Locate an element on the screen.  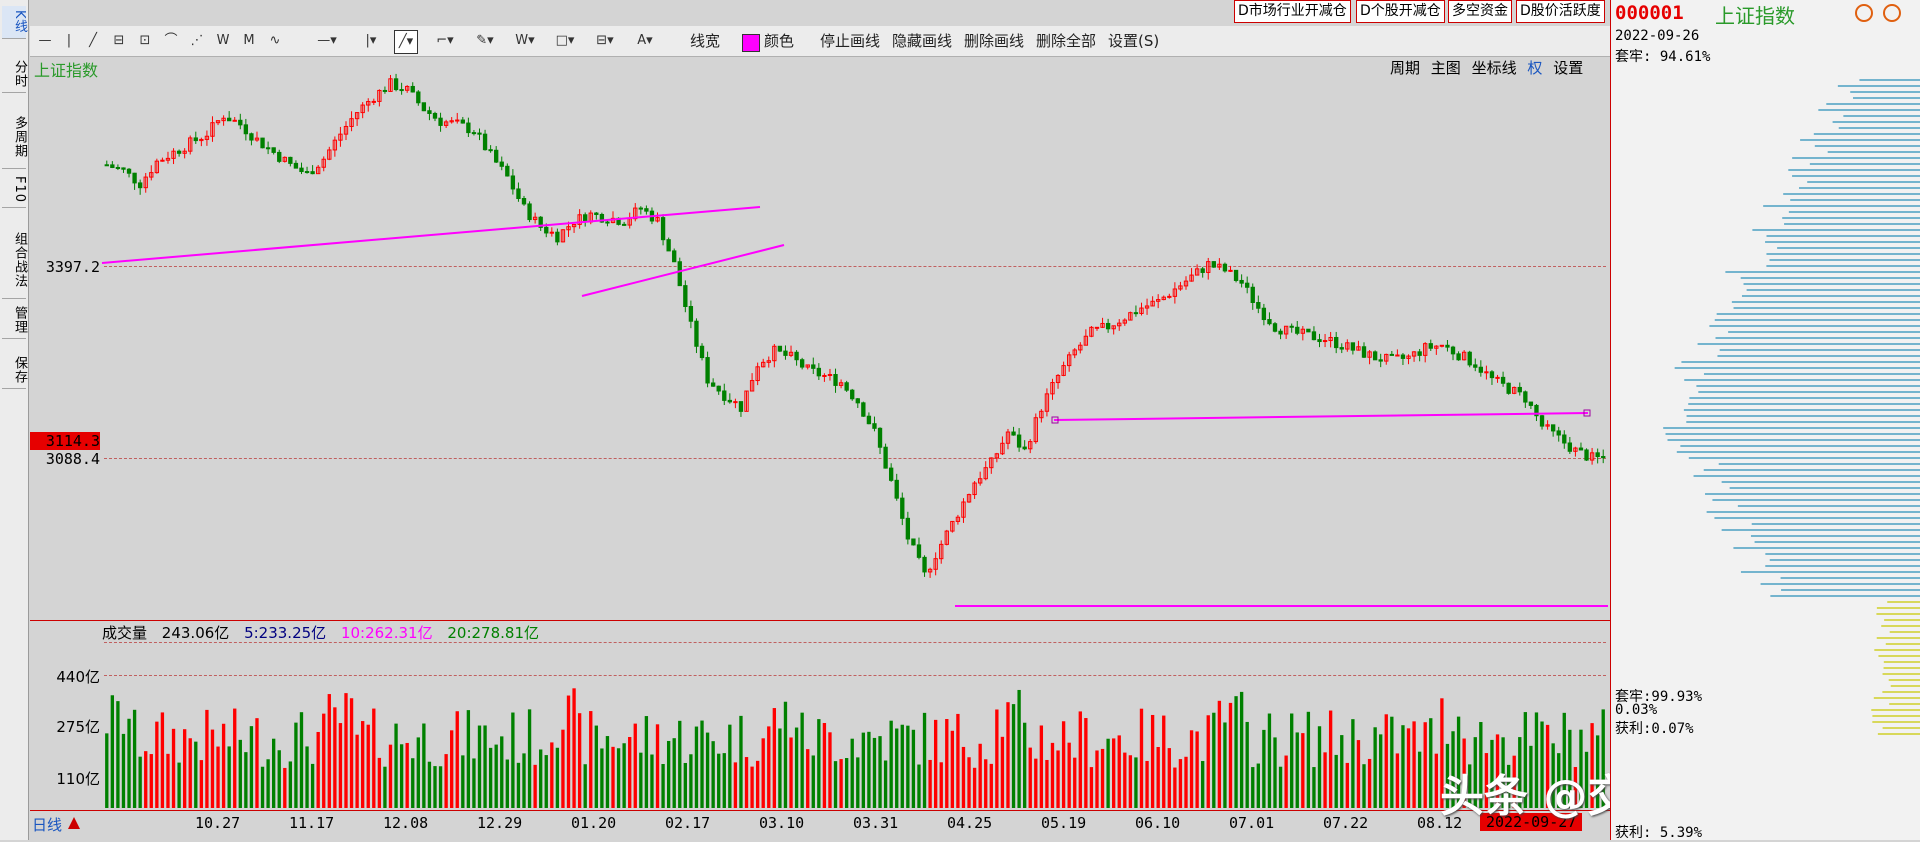
period-dropdown-icon is located at coordinates (74, 823).